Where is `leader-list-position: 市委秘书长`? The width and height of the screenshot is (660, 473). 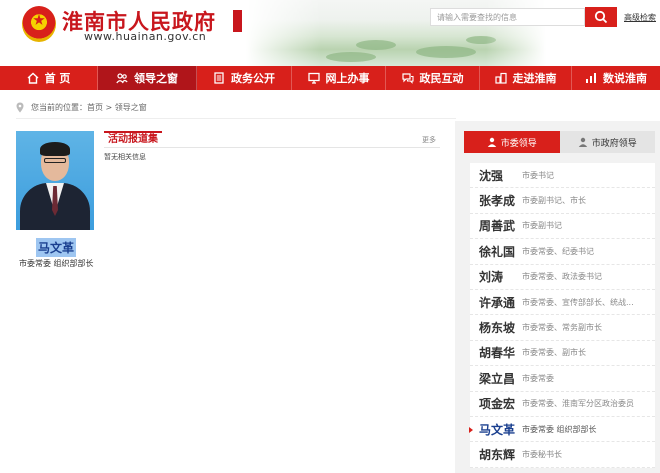 leader-list-position: 市委秘书长 is located at coordinates (542, 454).